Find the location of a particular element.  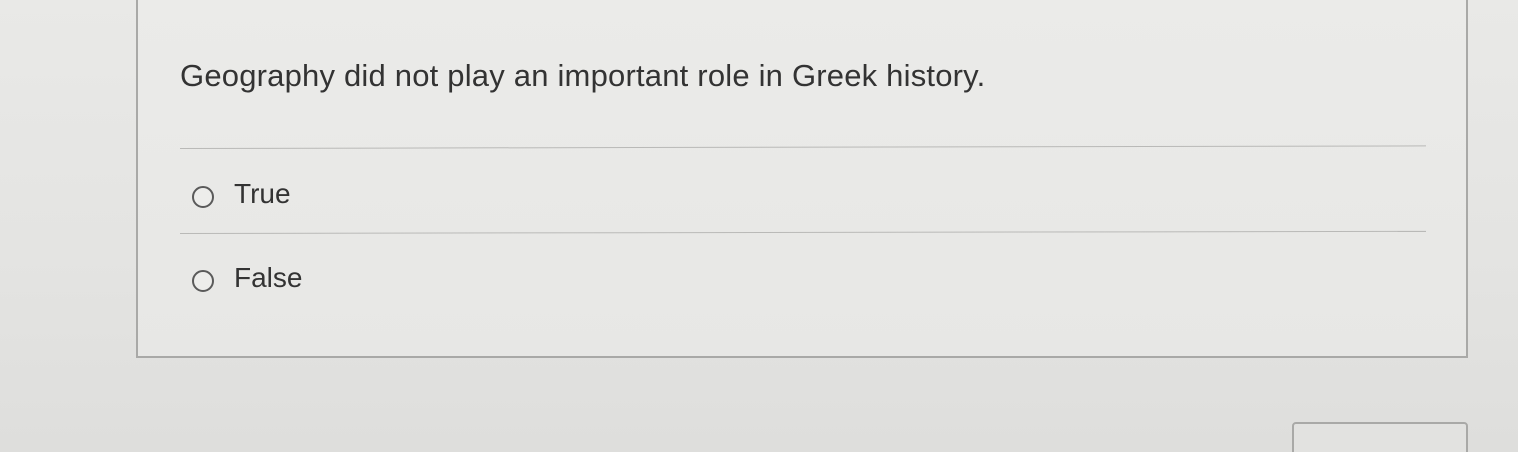

option-label-true: True is located at coordinates (262, 193).